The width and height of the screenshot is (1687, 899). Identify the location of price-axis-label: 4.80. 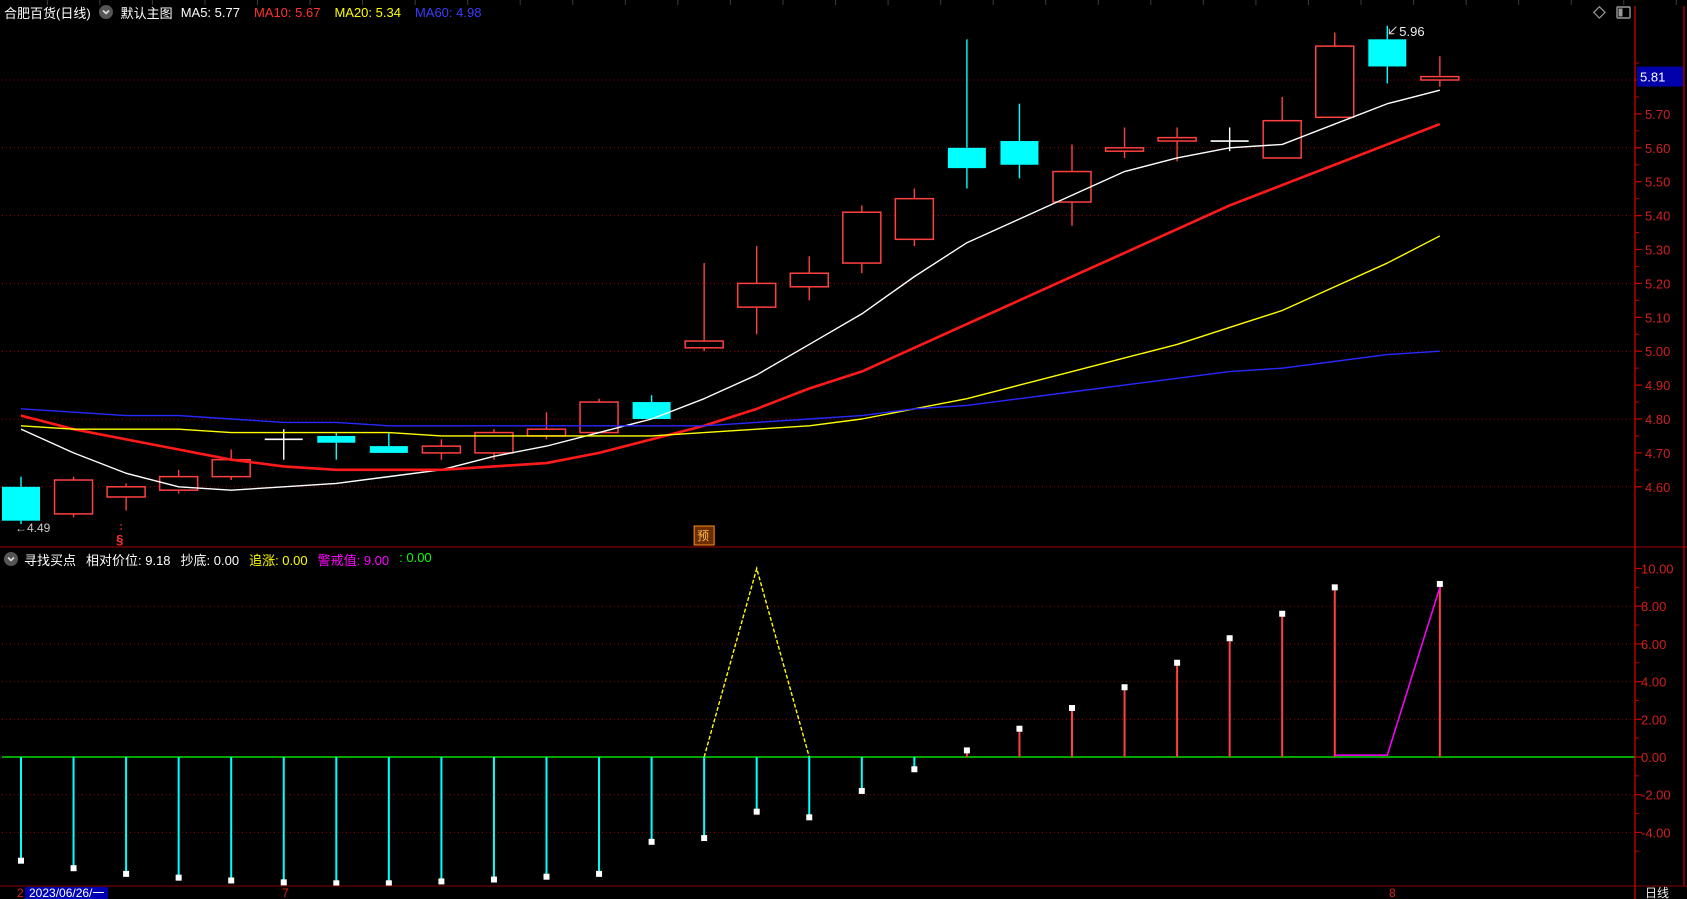
(1657, 419).